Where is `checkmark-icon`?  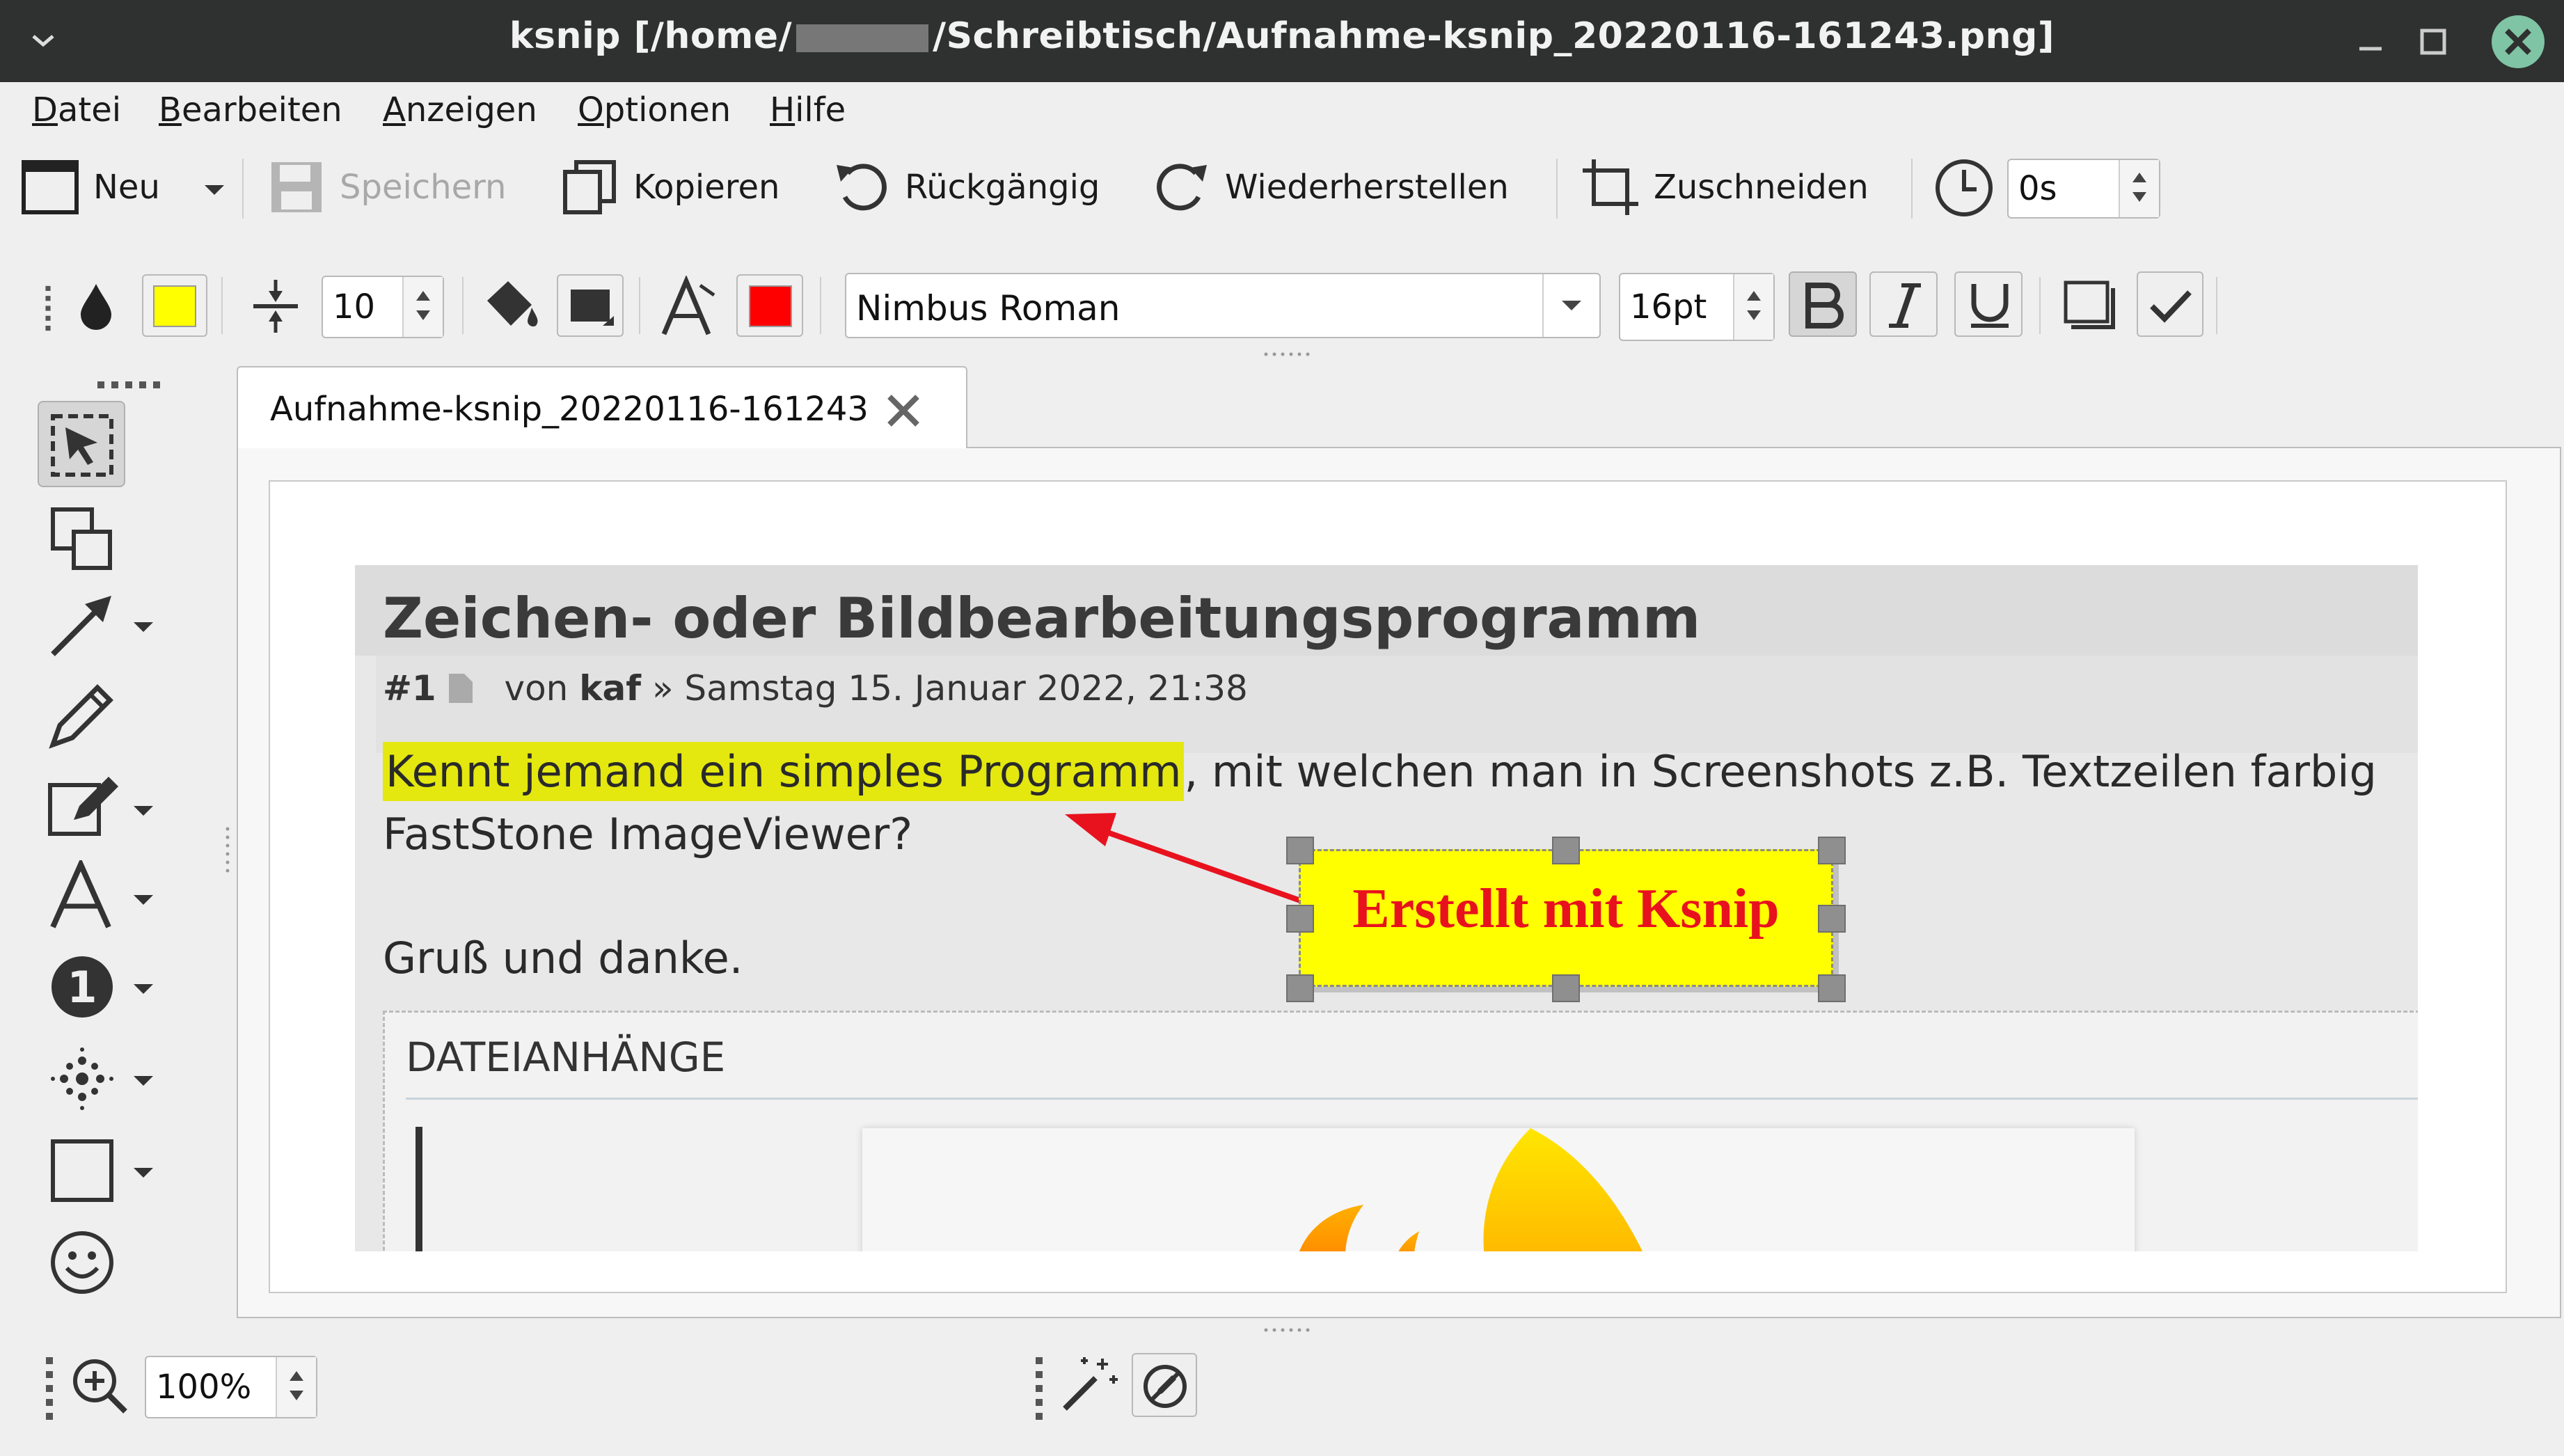 checkmark-icon is located at coordinates (2171, 306).